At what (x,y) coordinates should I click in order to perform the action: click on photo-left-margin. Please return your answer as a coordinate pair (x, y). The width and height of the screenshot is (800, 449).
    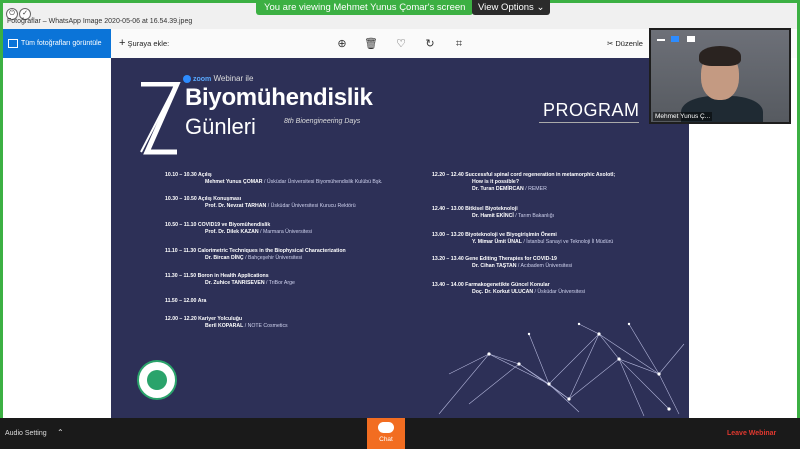
    Looking at the image, I should click on (57, 238).